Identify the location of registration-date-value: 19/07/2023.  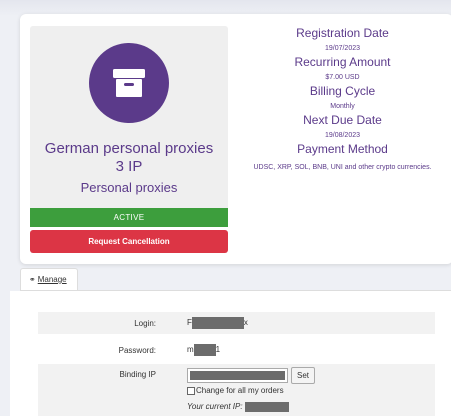
(342, 48).